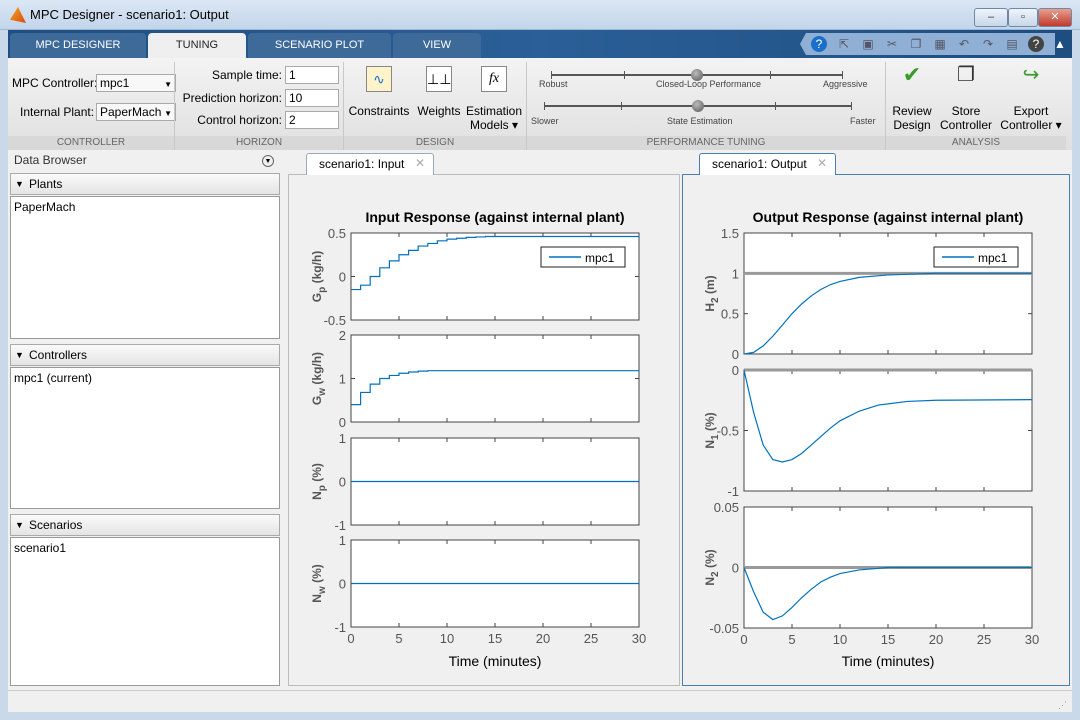 Image resolution: width=1080 pixels, height=720 pixels. What do you see at coordinates (145, 184) in the screenshot?
I see `plants-panel-header: Plants` at bounding box center [145, 184].